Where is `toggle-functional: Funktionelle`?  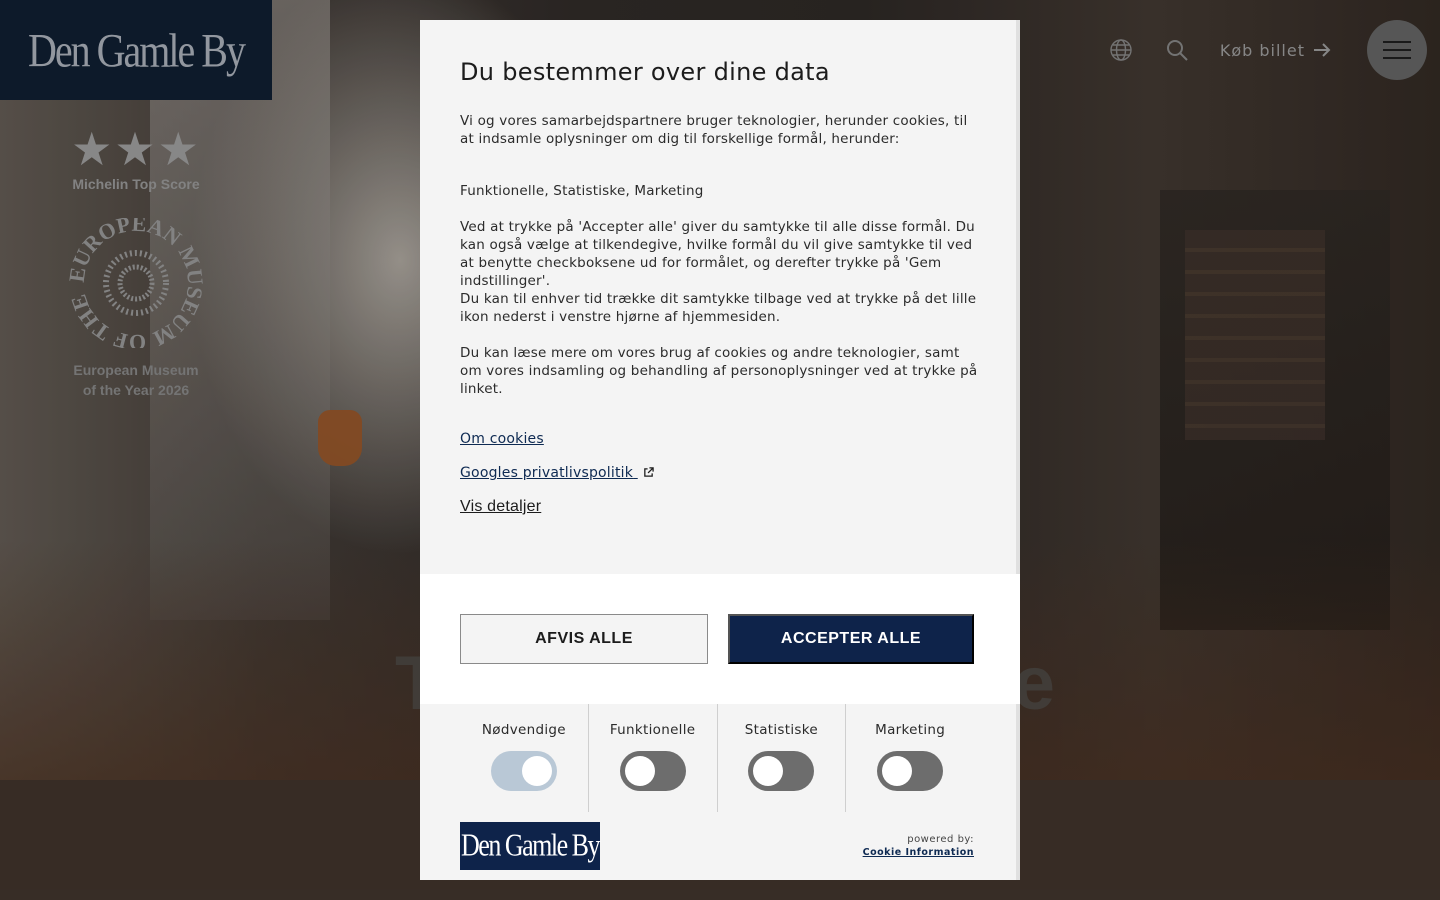
toggle-functional: Funktionelle is located at coordinates (653, 758).